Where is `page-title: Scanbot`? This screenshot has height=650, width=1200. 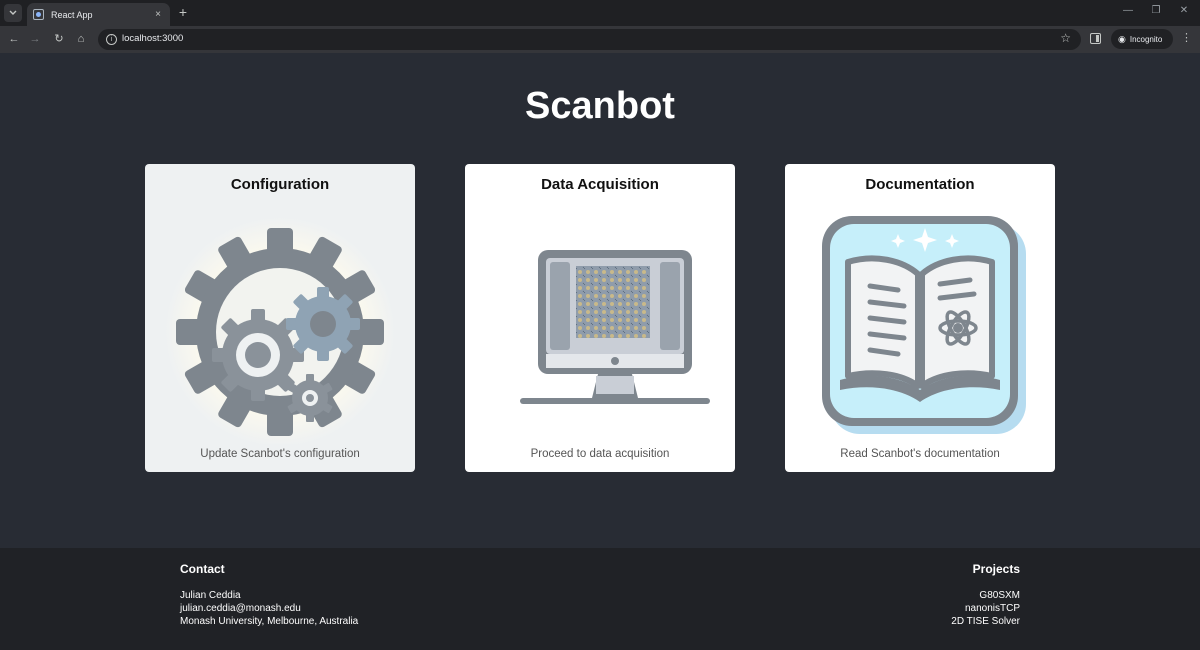 page-title: Scanbot is located at coordinates (600, 106).